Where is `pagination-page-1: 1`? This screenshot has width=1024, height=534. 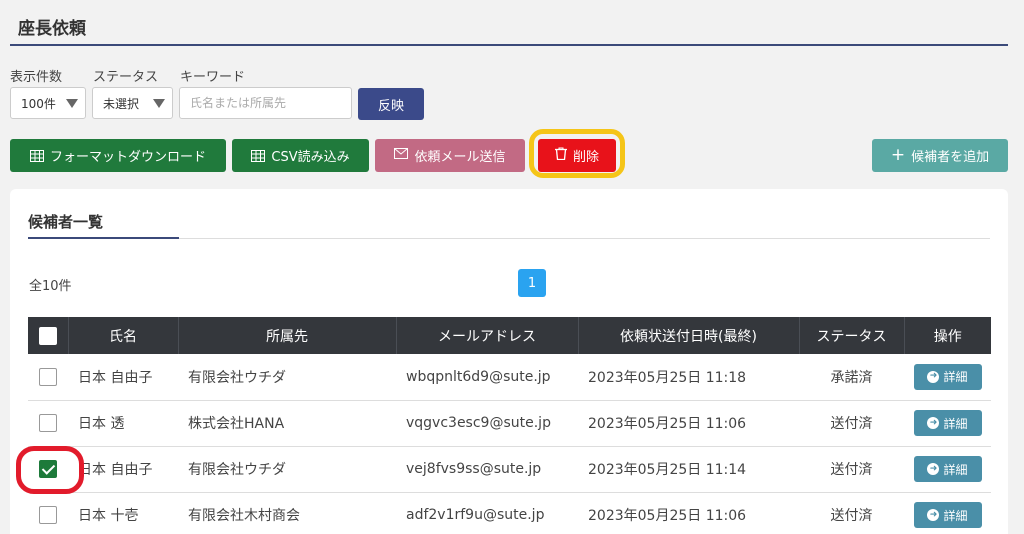 pagination-page-1: 1 is located at coordinates (532, 283).